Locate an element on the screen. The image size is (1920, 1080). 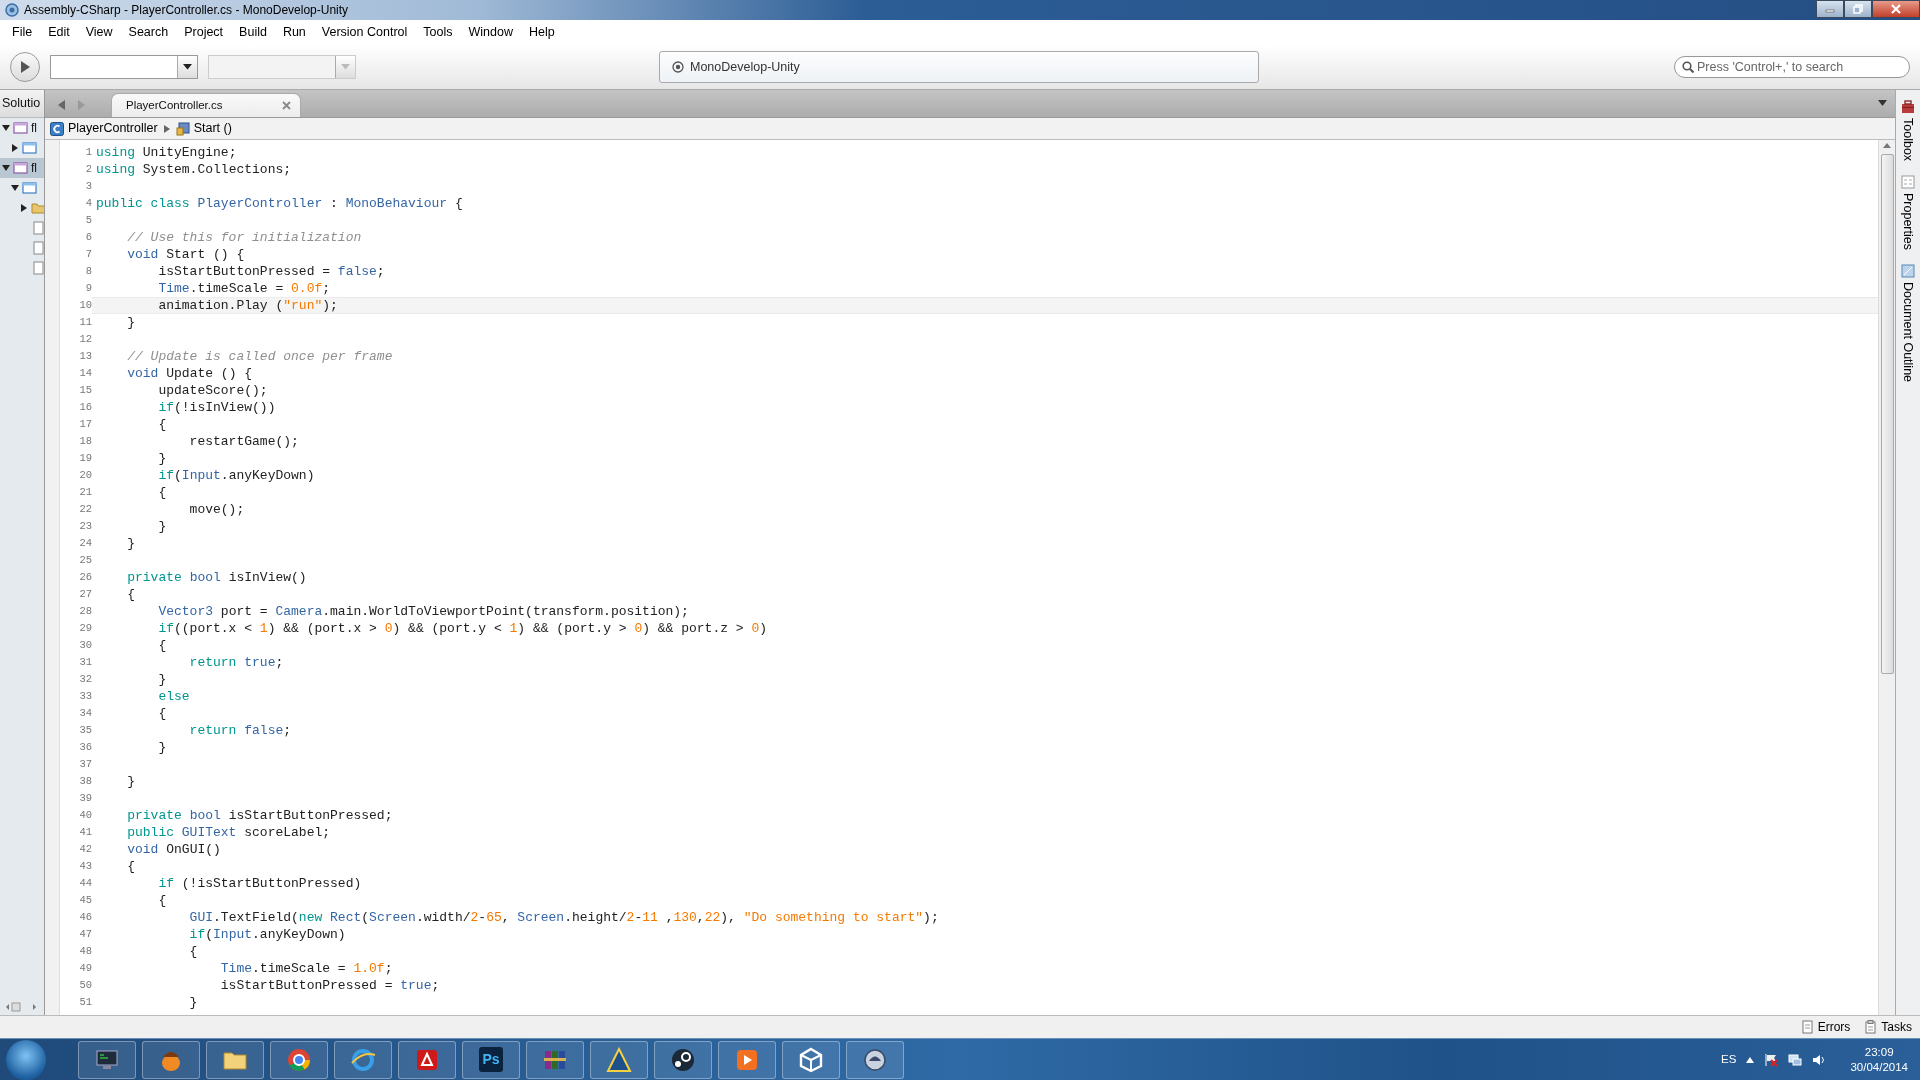
line-number: 10 is located at coordinates (85, 305).